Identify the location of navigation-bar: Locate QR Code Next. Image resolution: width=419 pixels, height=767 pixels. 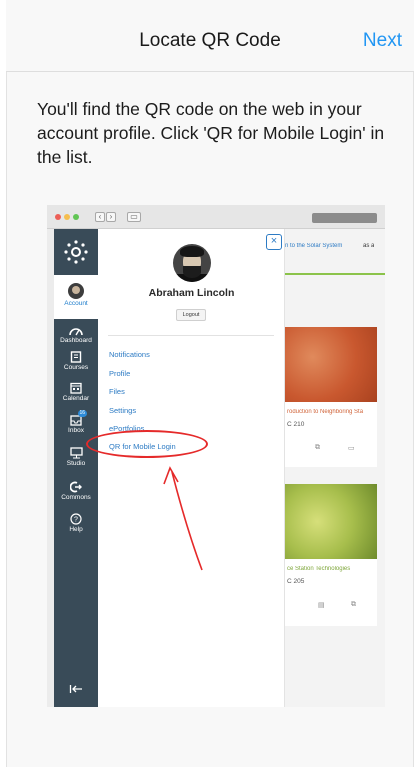
(210, 36).